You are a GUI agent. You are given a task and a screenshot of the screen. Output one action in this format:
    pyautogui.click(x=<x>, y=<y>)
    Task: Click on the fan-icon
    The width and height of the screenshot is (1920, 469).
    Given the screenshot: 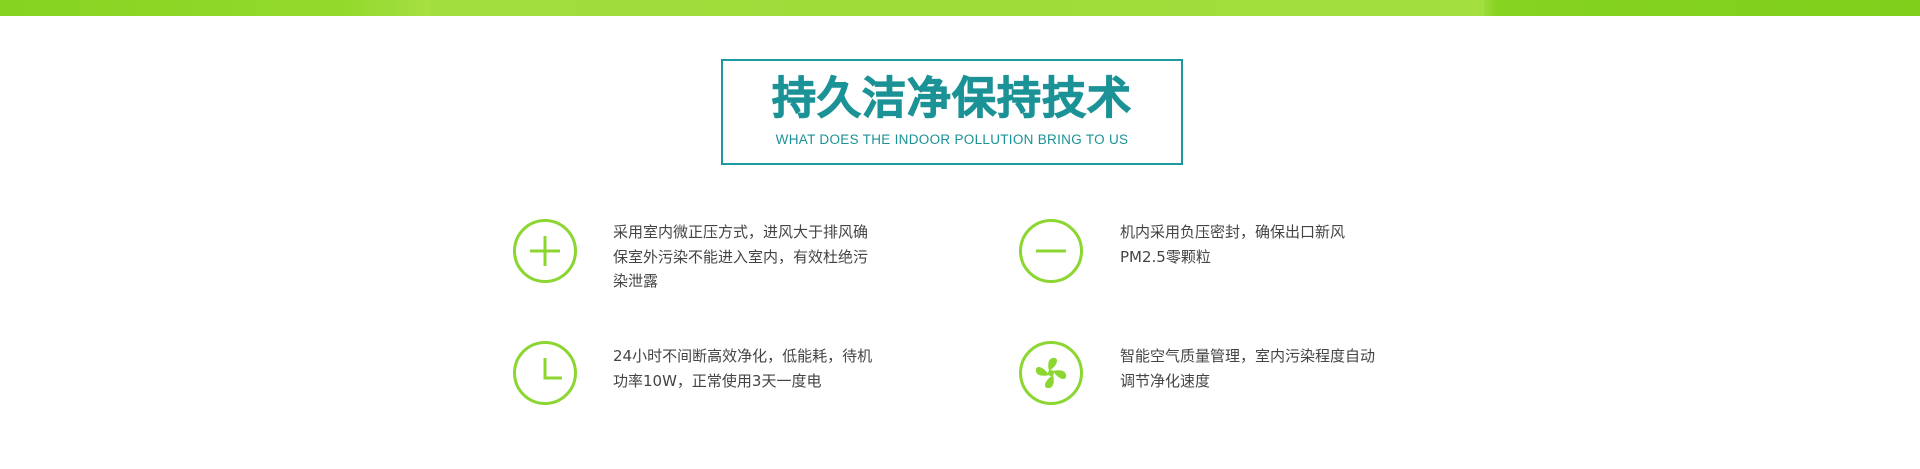 What is the action you would take?
    pyautogui.click(x=1051, y=373)
    